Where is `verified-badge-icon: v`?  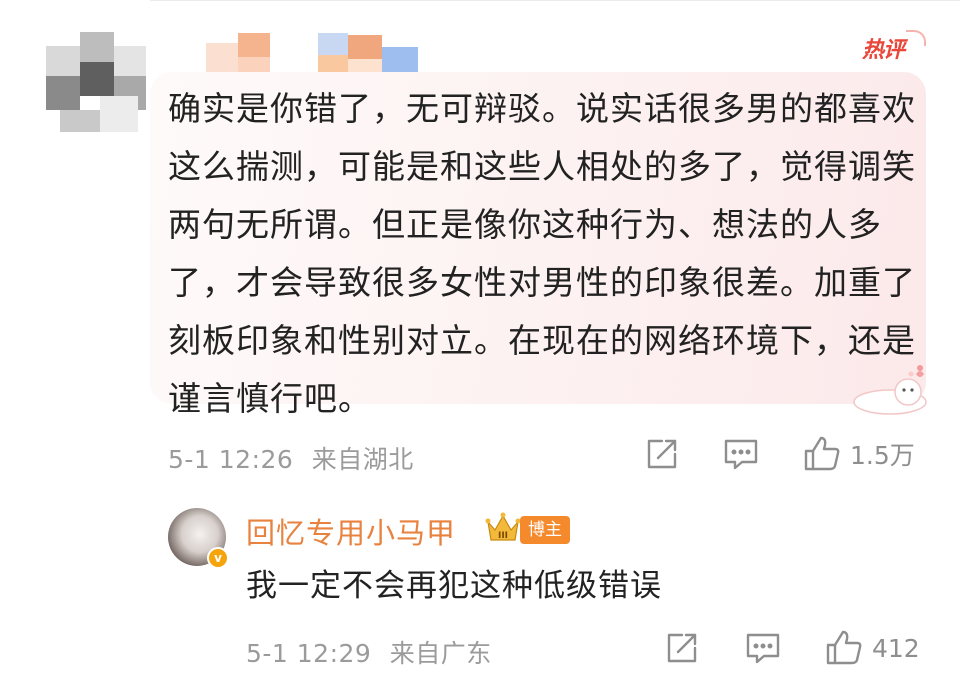
verified-badge-icon: v is located at coordinates (218, 558).